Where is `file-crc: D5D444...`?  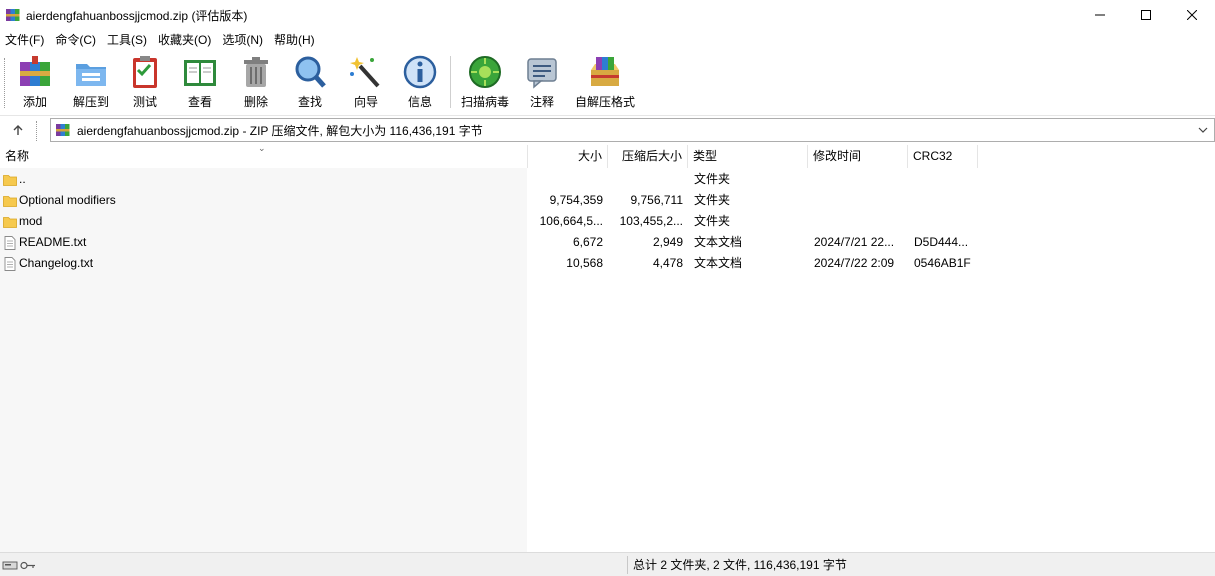 file-crc: D5D444... is located at coordinates (941, 242).